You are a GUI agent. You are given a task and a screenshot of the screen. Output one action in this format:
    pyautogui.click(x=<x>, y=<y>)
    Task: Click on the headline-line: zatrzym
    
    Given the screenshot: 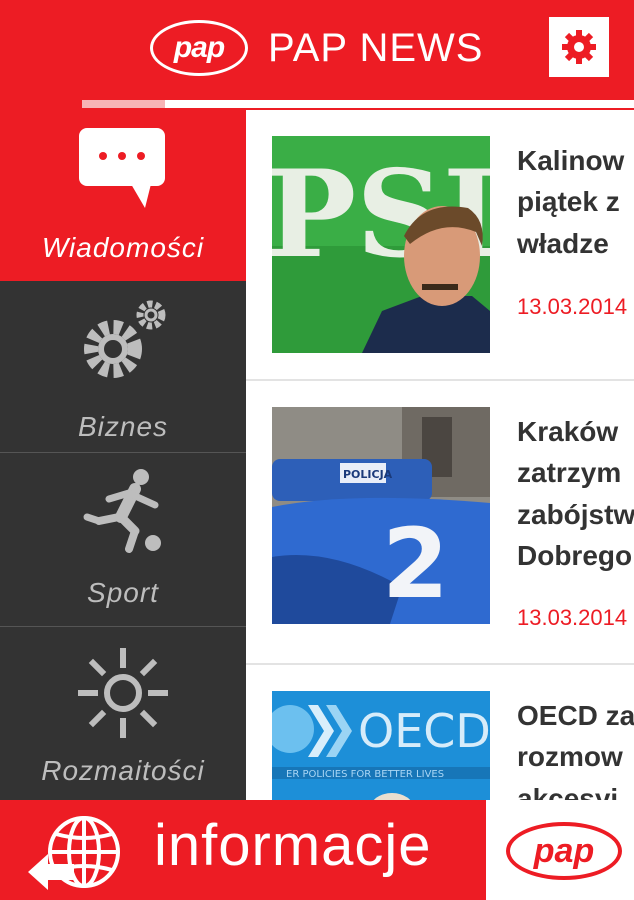 What is the action you would take?
    pyautogui.click(x=569, y=472)
    